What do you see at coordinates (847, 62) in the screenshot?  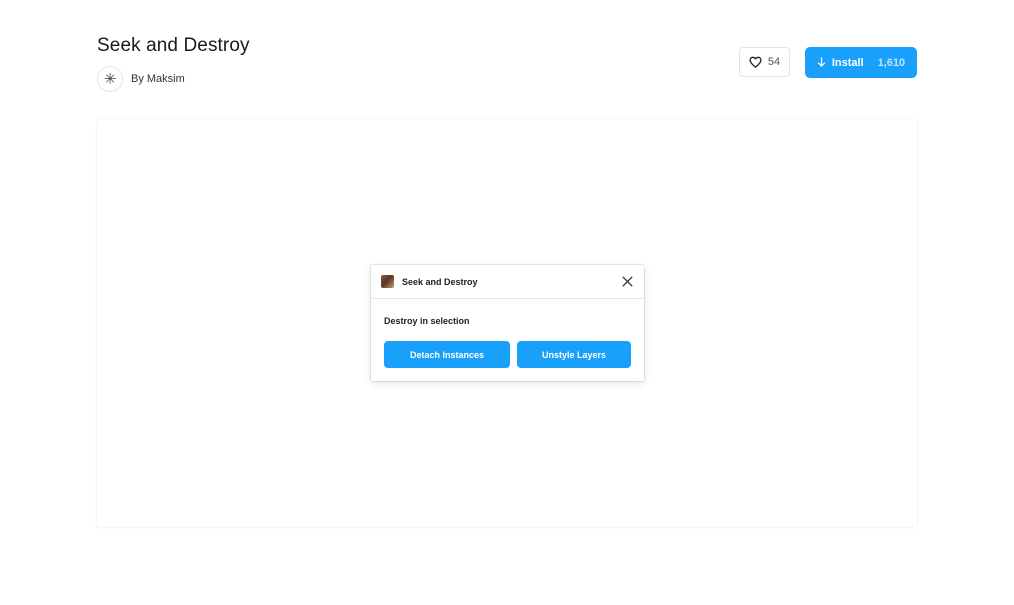 I see `install-label: Install` at bounding box center [847, 62].